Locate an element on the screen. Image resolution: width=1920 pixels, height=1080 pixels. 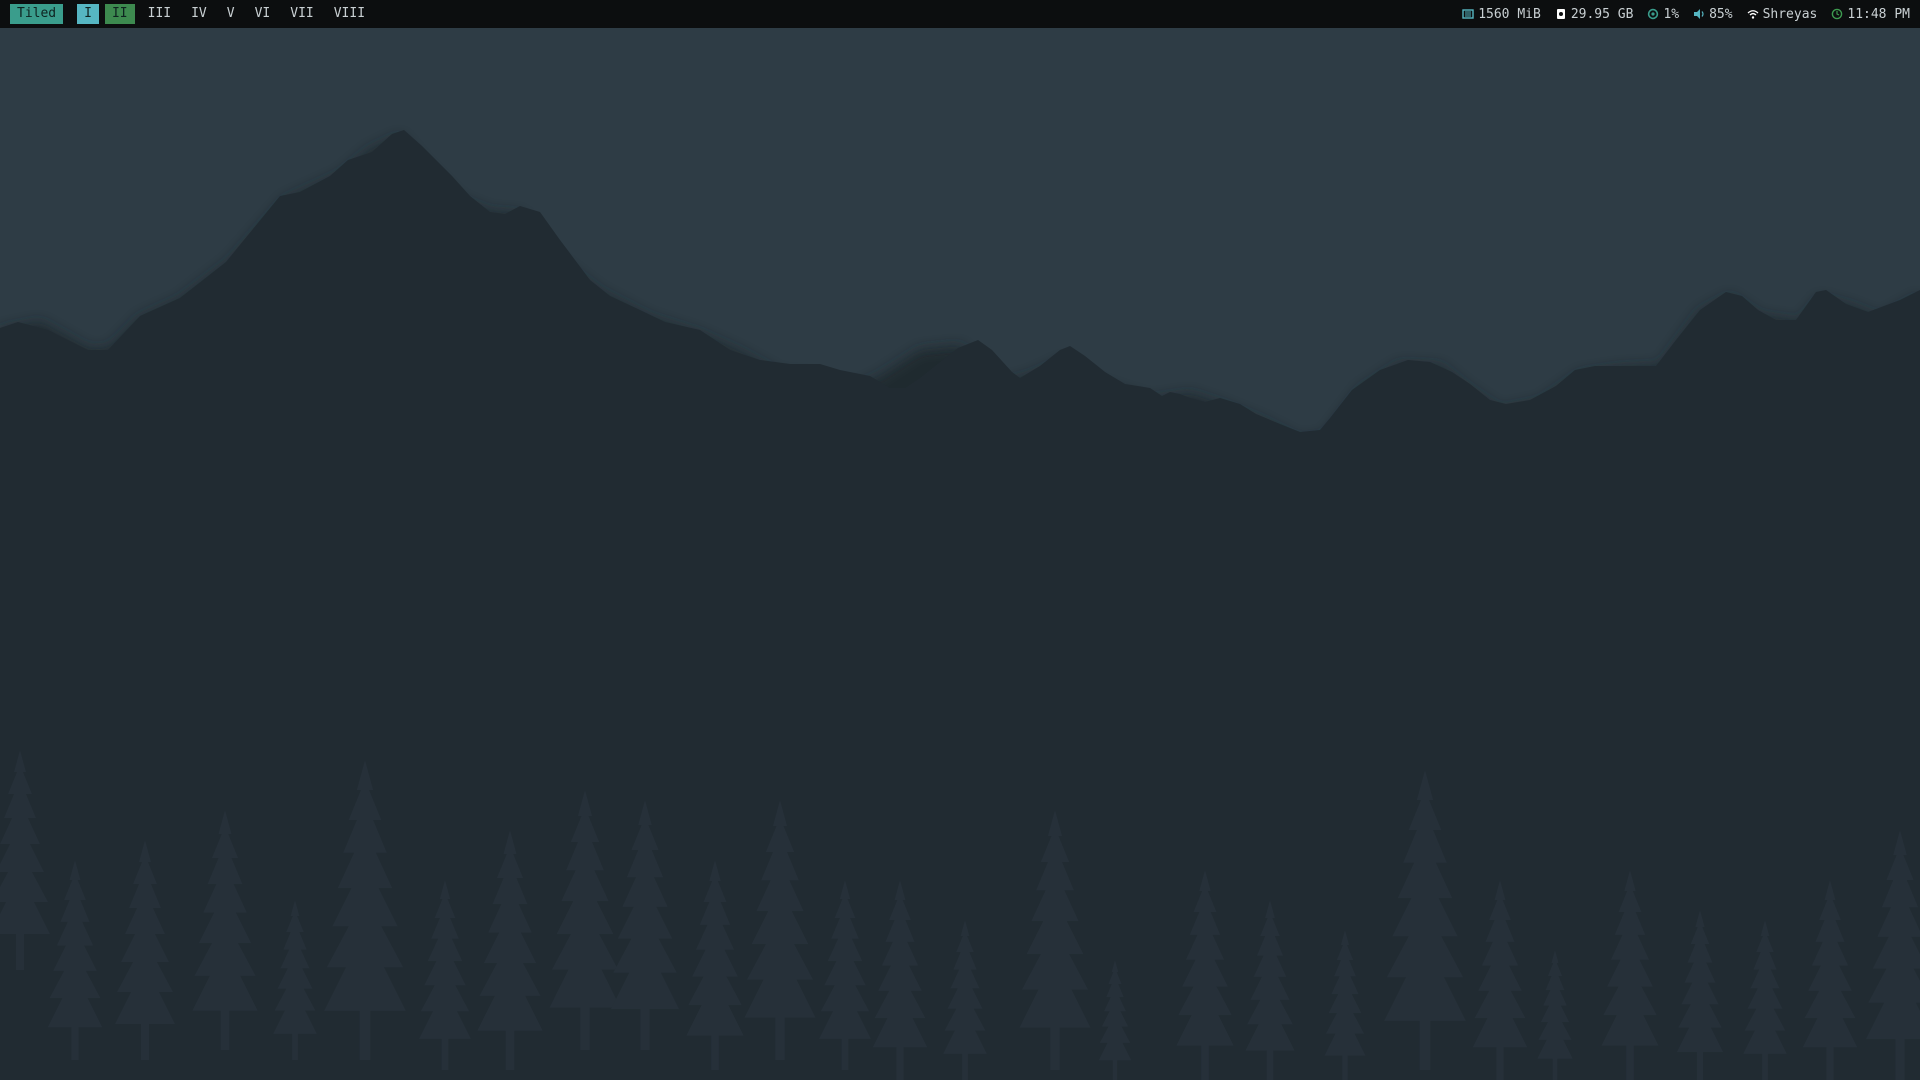
status-bar: Tiled I II III IV V VI VII VIII 1560 MiB is located at coordinates (960, 14).